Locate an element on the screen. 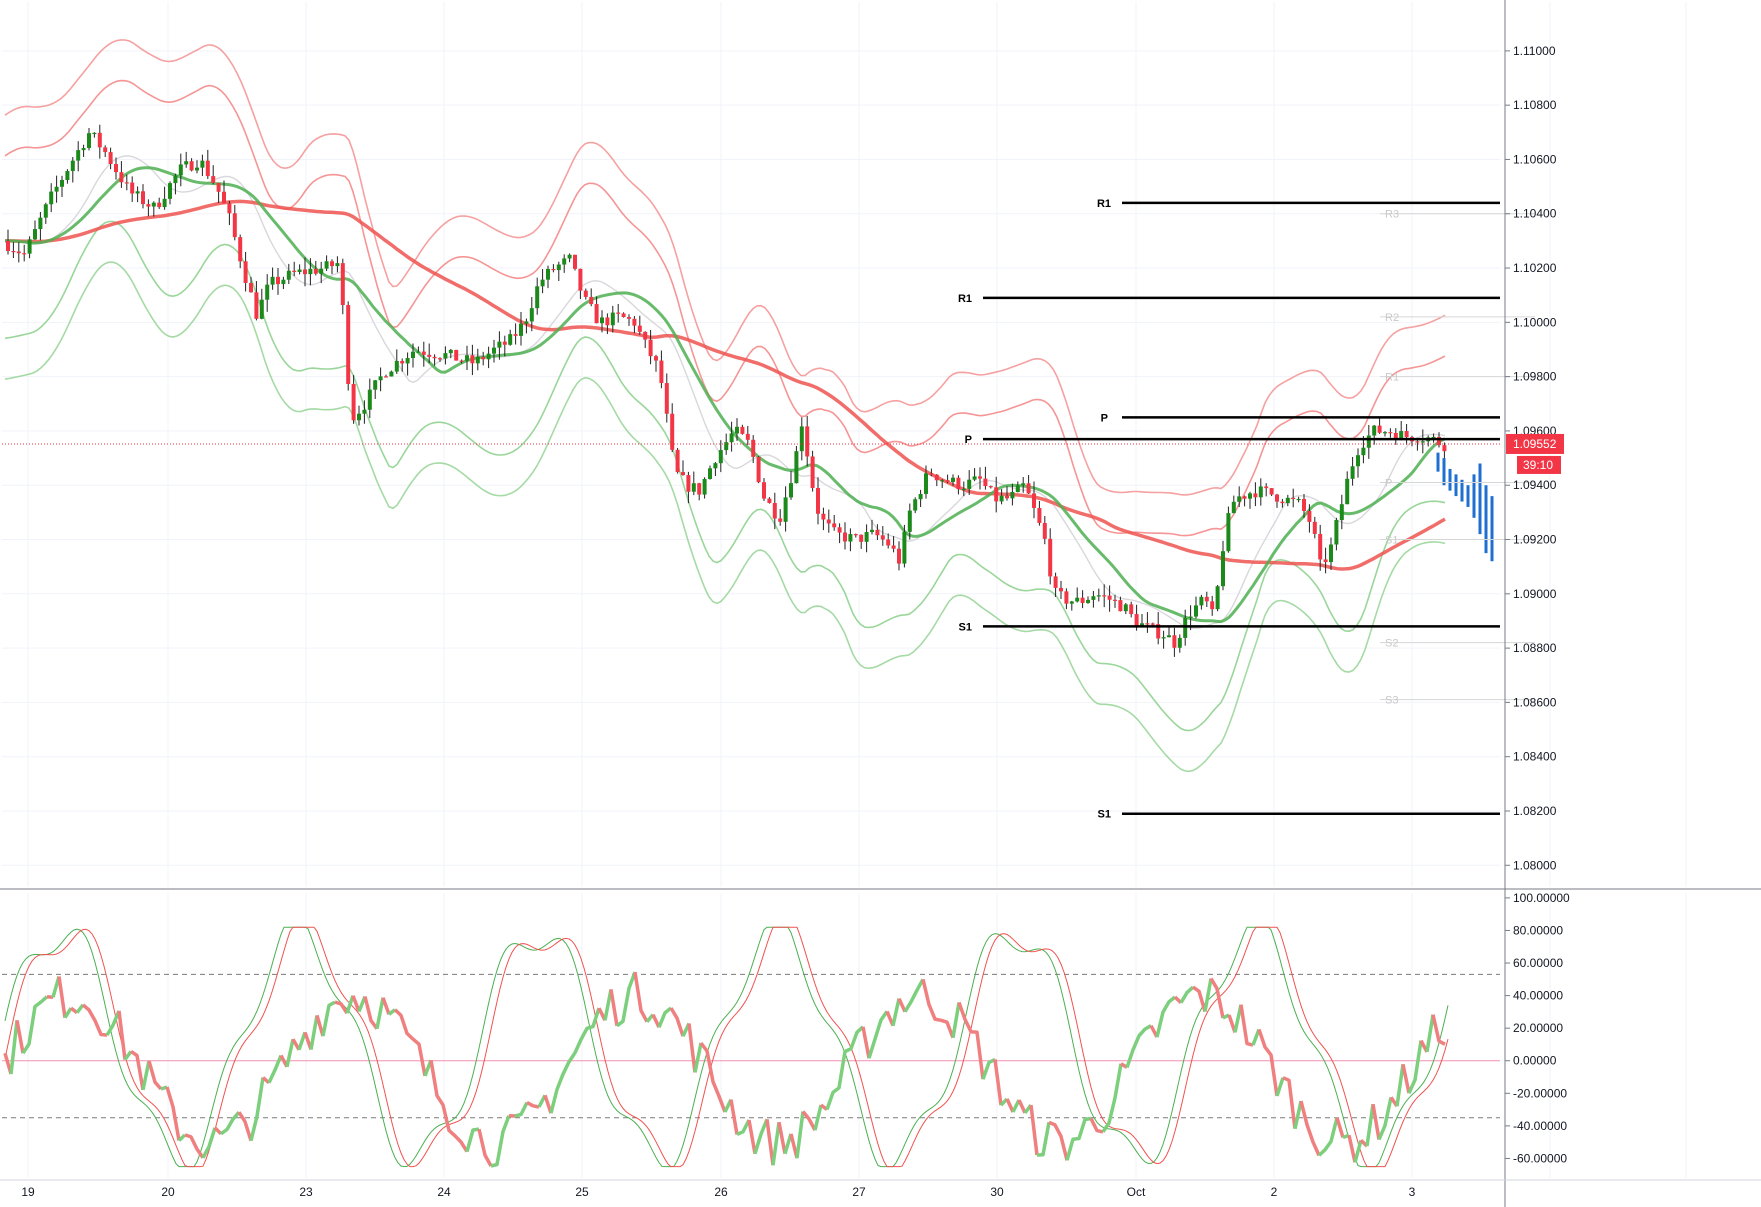 The height and width of the screenshot is (1207, 1761). x-tick-label: 30 is located at coordinates (997, 1192).